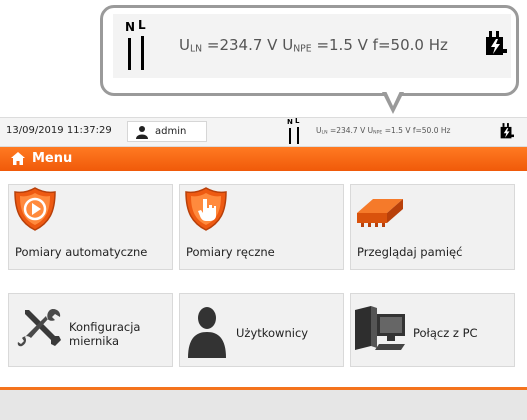 This screenshot has height=420, width=527. I want to click on voltage-readout-enlarged: N L ULN =234.7 V UNPE =1.5 V f=50.0 Hz, so click(312, 46).